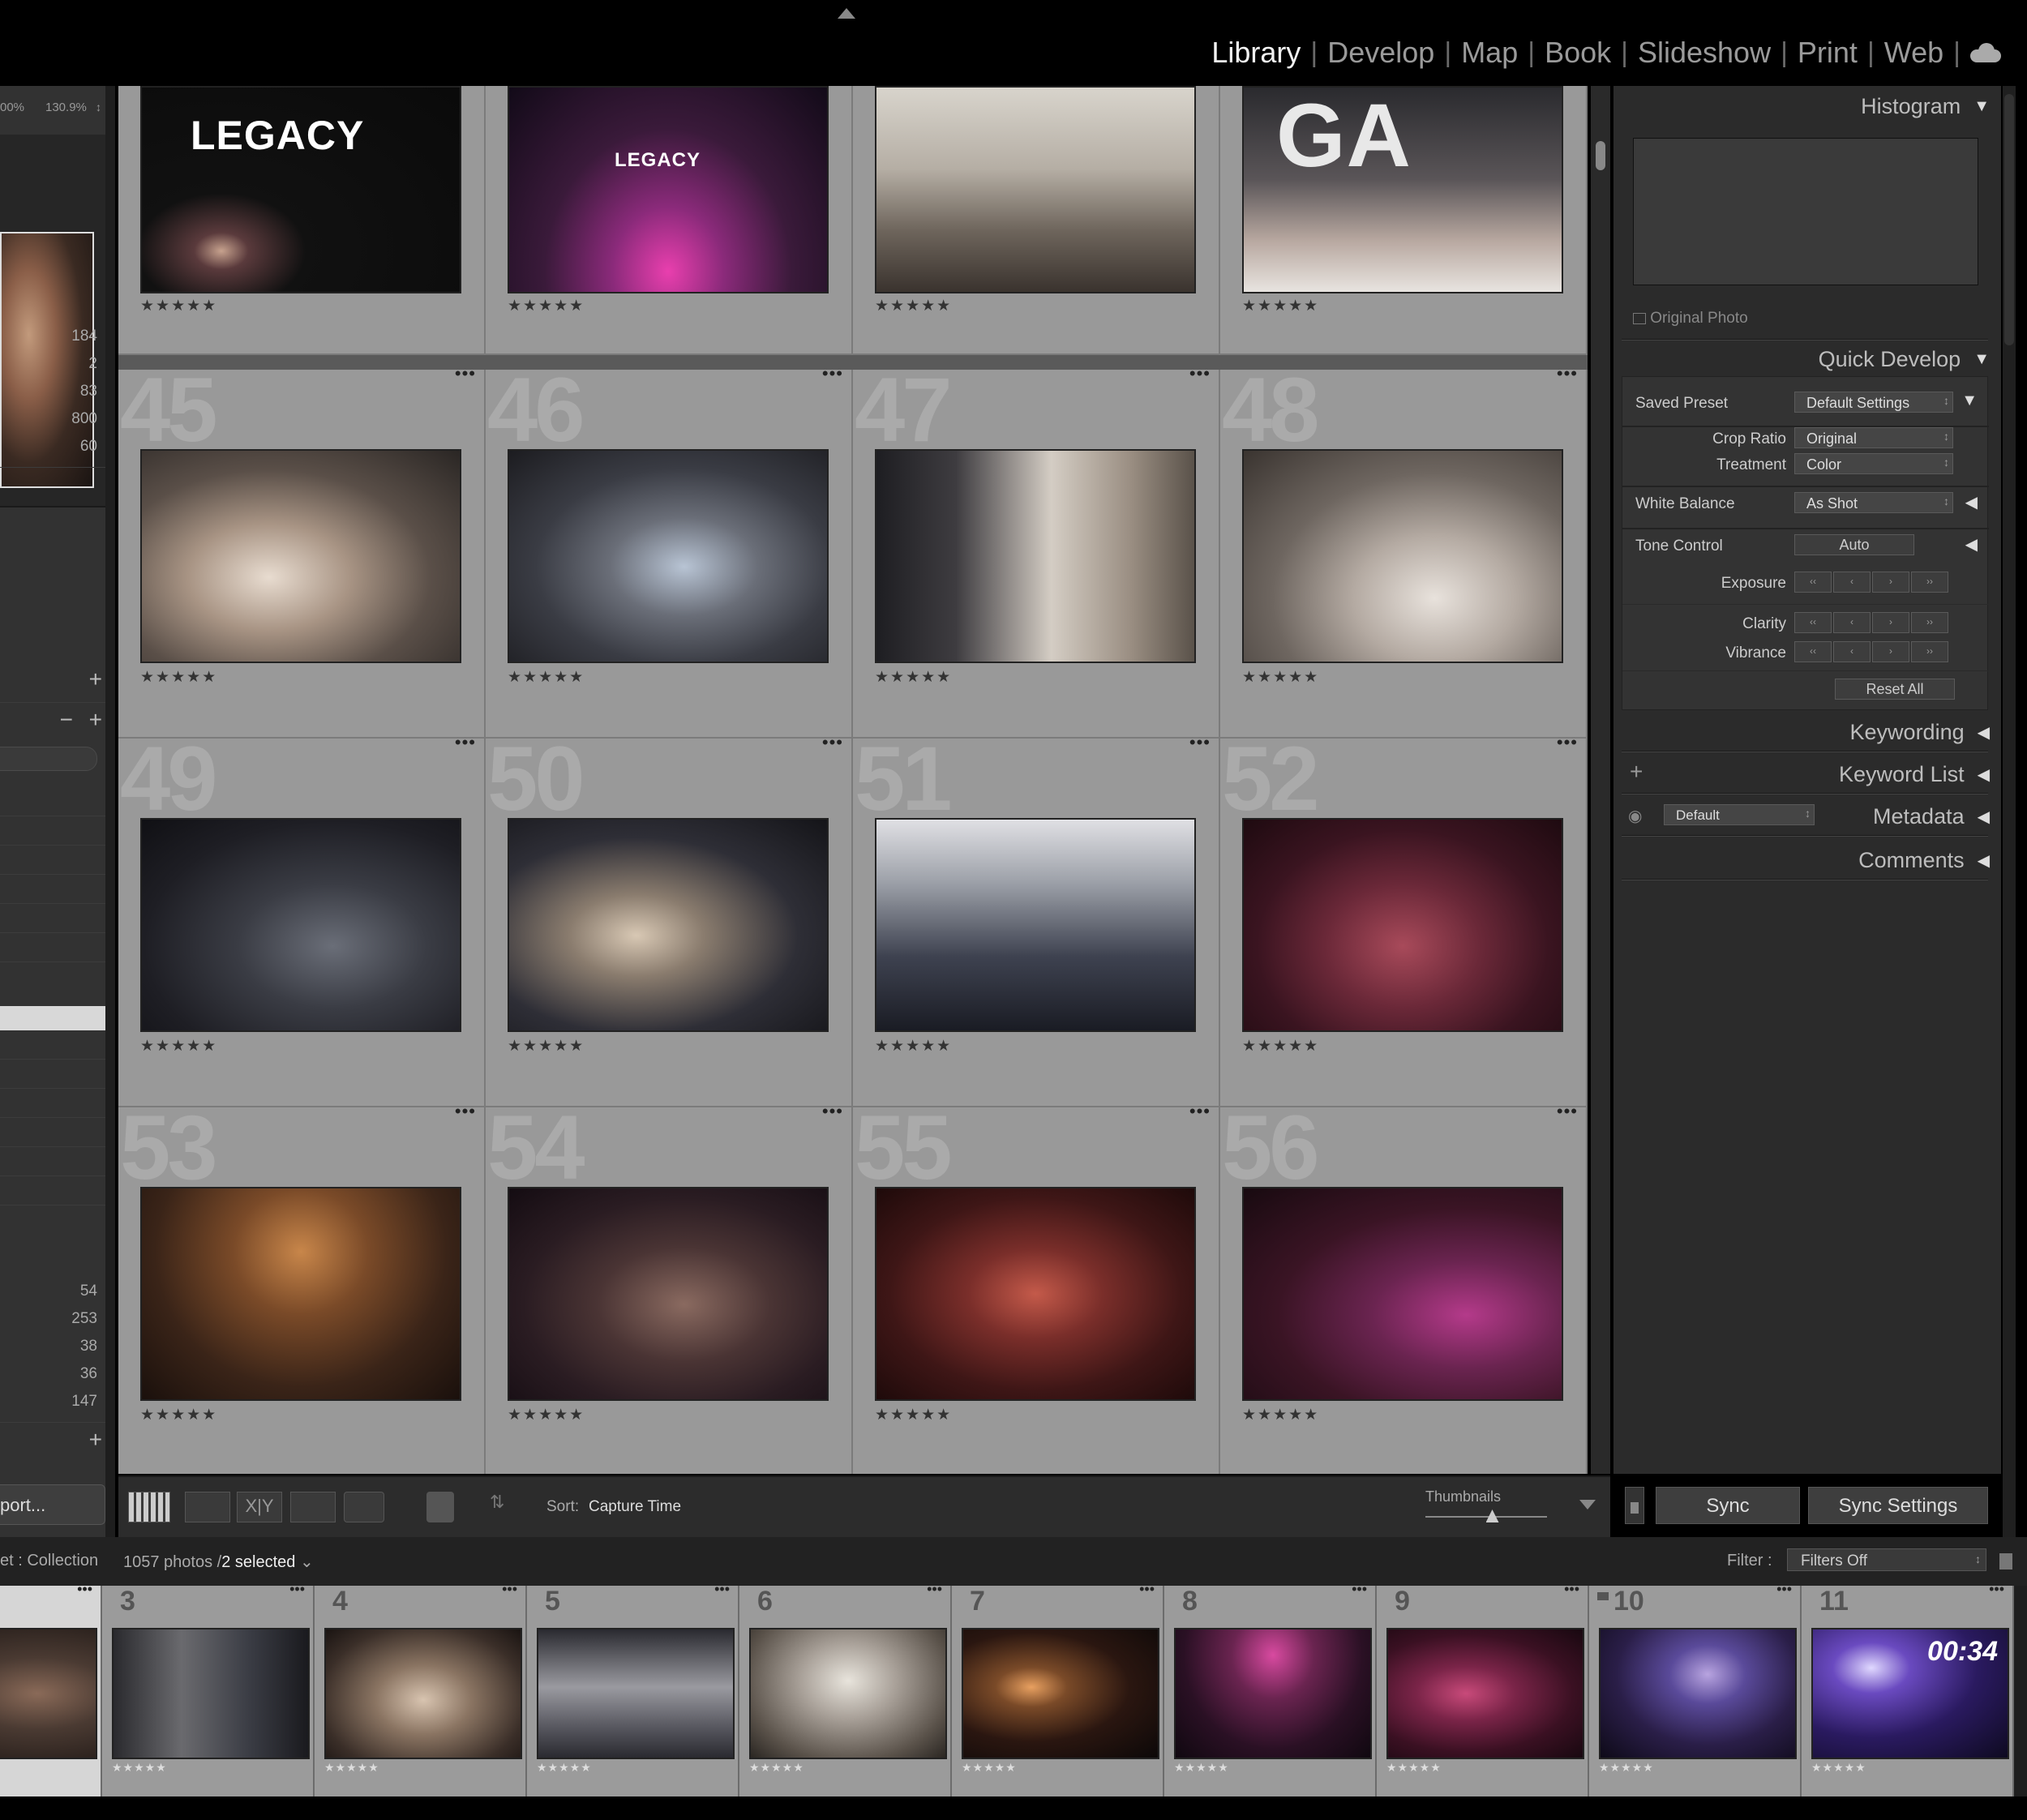  What do you see at coordinates (1827, 53) in the screenshot?
I see `module-print: Print` at bounding box center [1827, 53].